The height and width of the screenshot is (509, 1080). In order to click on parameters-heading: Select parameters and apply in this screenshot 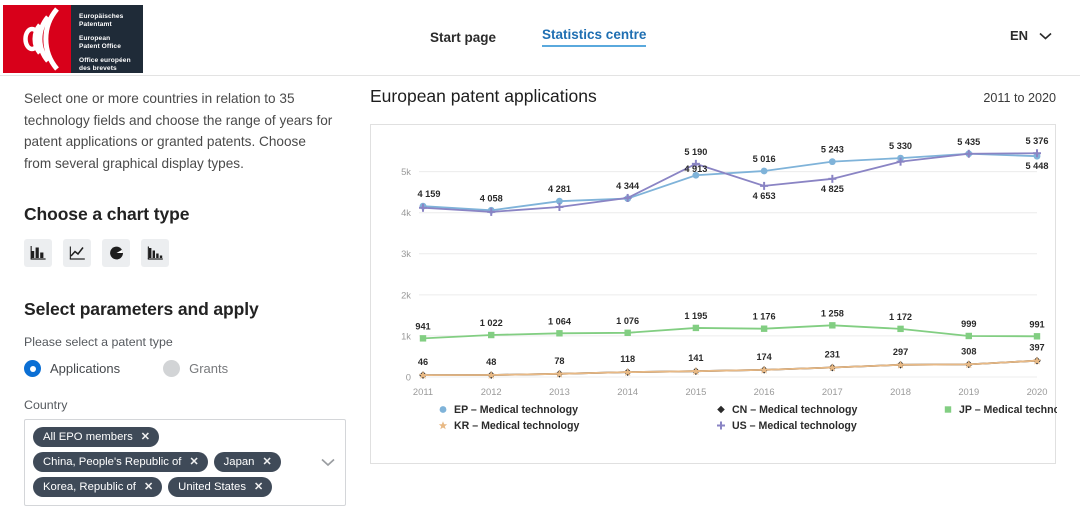, I will do `click(141, 309)`.